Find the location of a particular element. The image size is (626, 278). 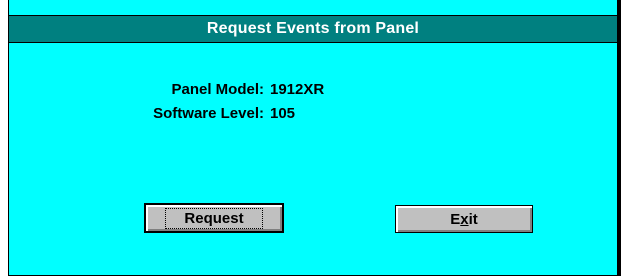

panel-model-row: Panel Model: 1912XR is located at coordinates (196, 90).